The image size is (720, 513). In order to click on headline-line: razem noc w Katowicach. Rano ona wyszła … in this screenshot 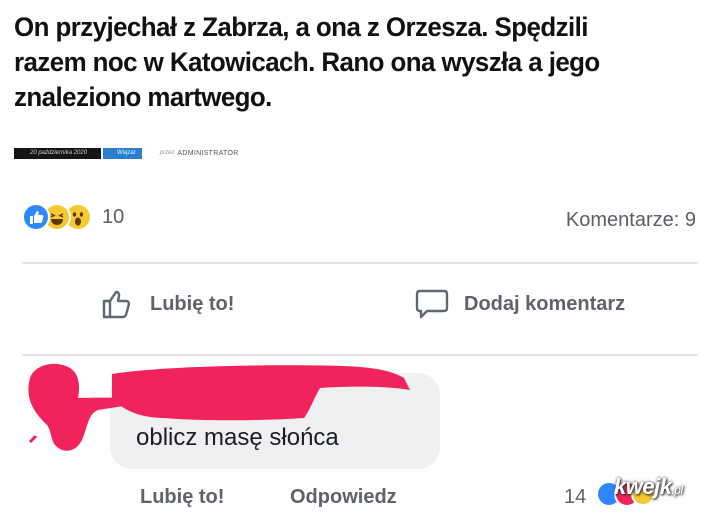, I will do `click(307, 62)`.